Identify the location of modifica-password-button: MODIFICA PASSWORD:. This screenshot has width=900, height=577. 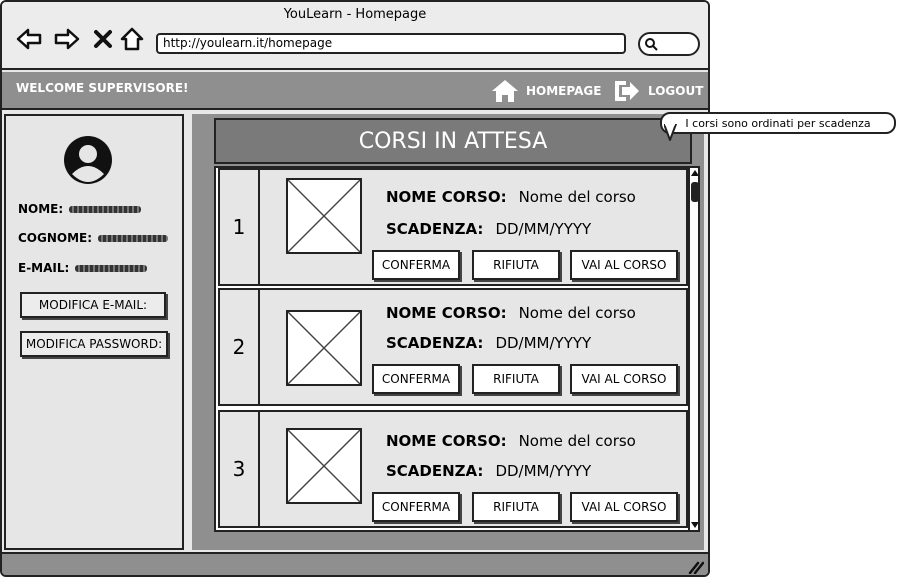
(94, 344).